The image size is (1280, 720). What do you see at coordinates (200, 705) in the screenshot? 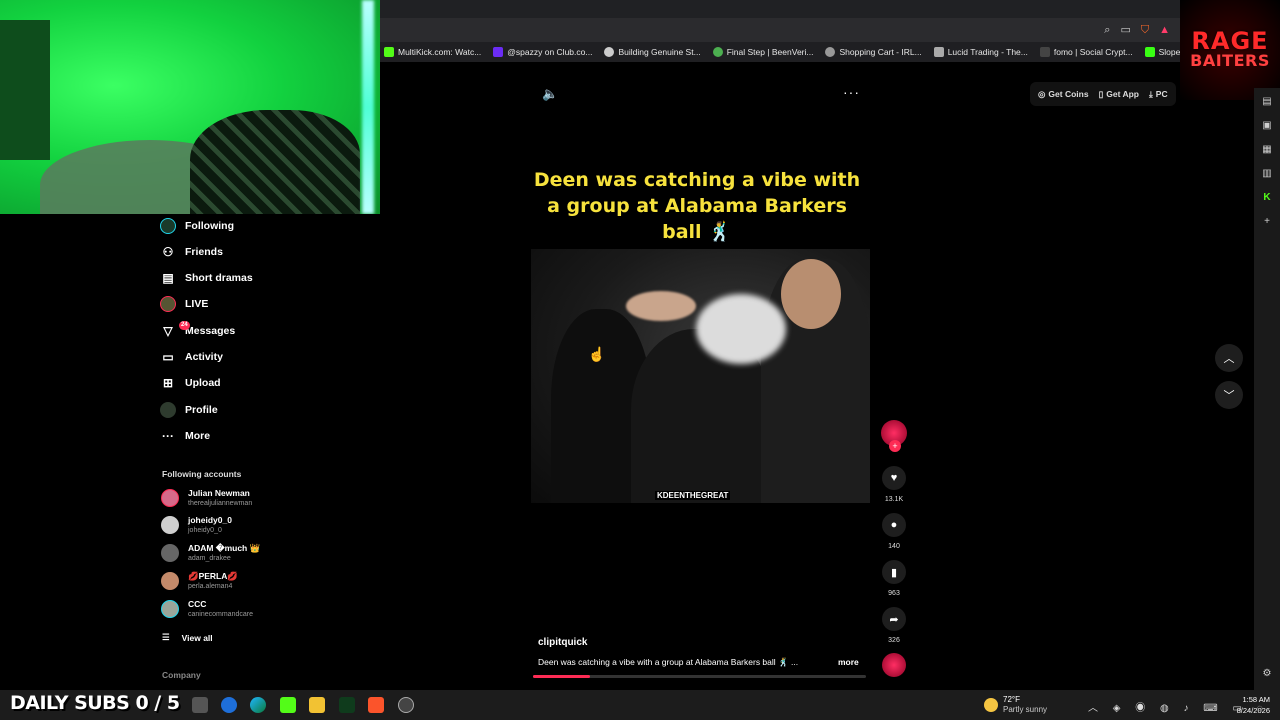
I see `task-view-icon` at bounding box center [200, 705].